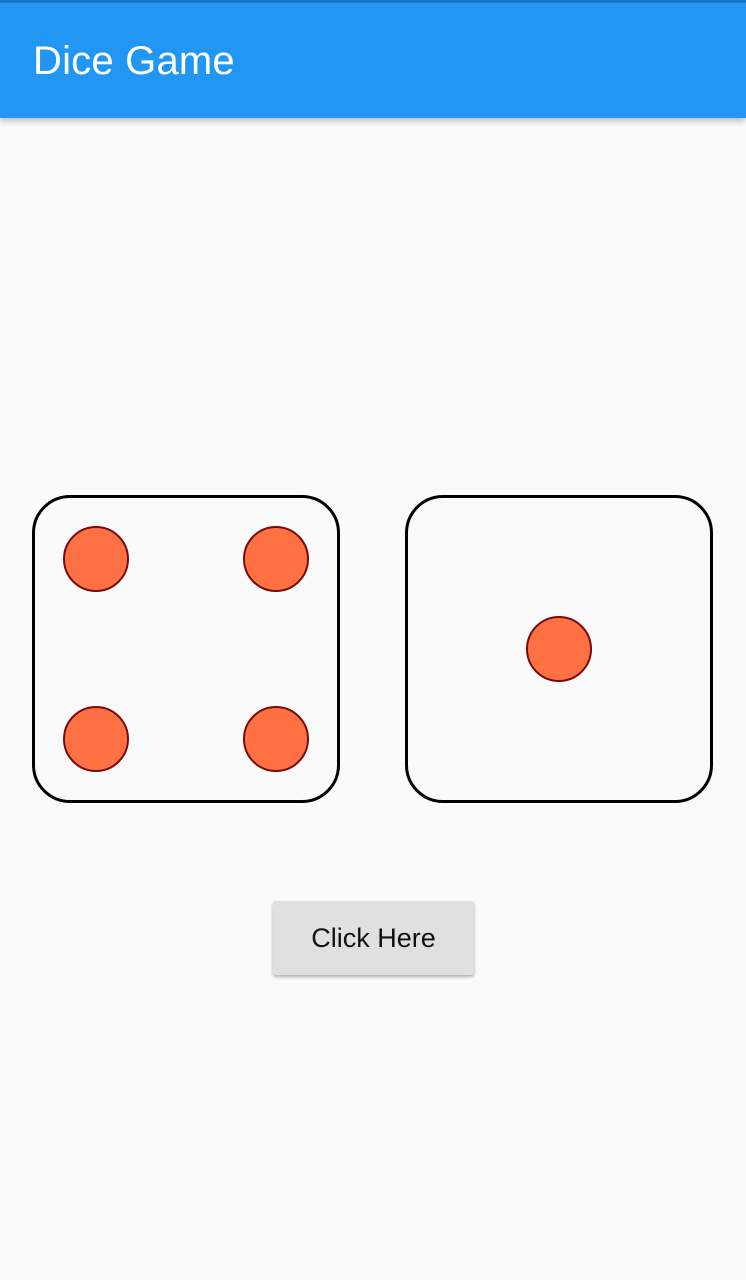 Image resolution: width=746 pixels, height=1280 pixels. Describe the element at coordinates (186, 649) in the screenshot. I see `left-die` at that location.